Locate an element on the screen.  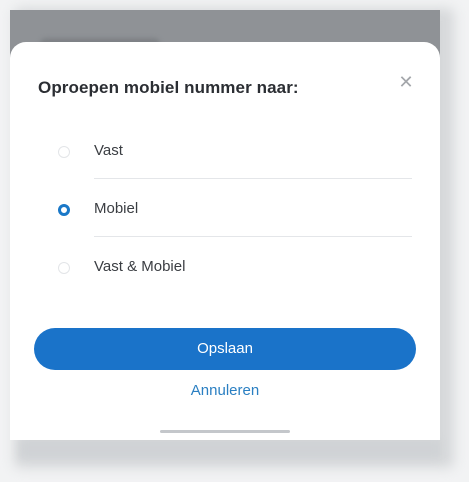
cancel-button: Annuleren is located at coordinates (225, 390).